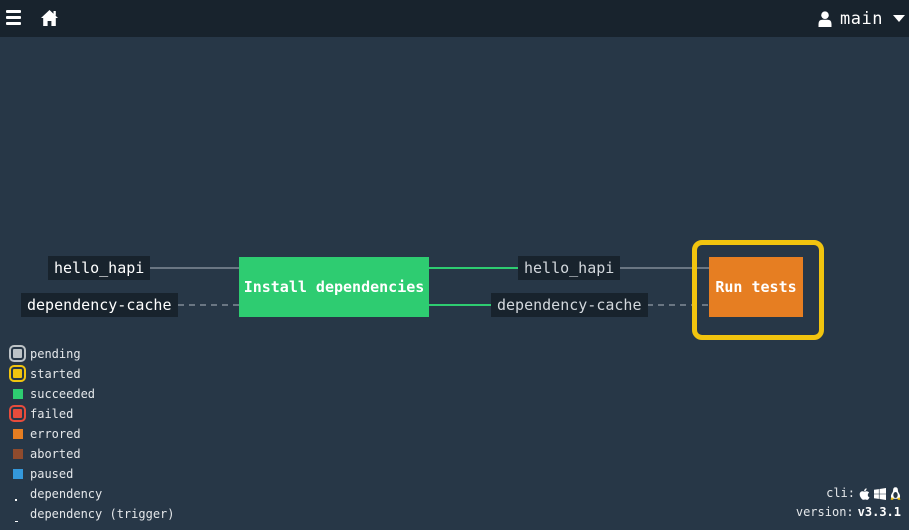  I want to click on top-bar: main, so click(454, 18).